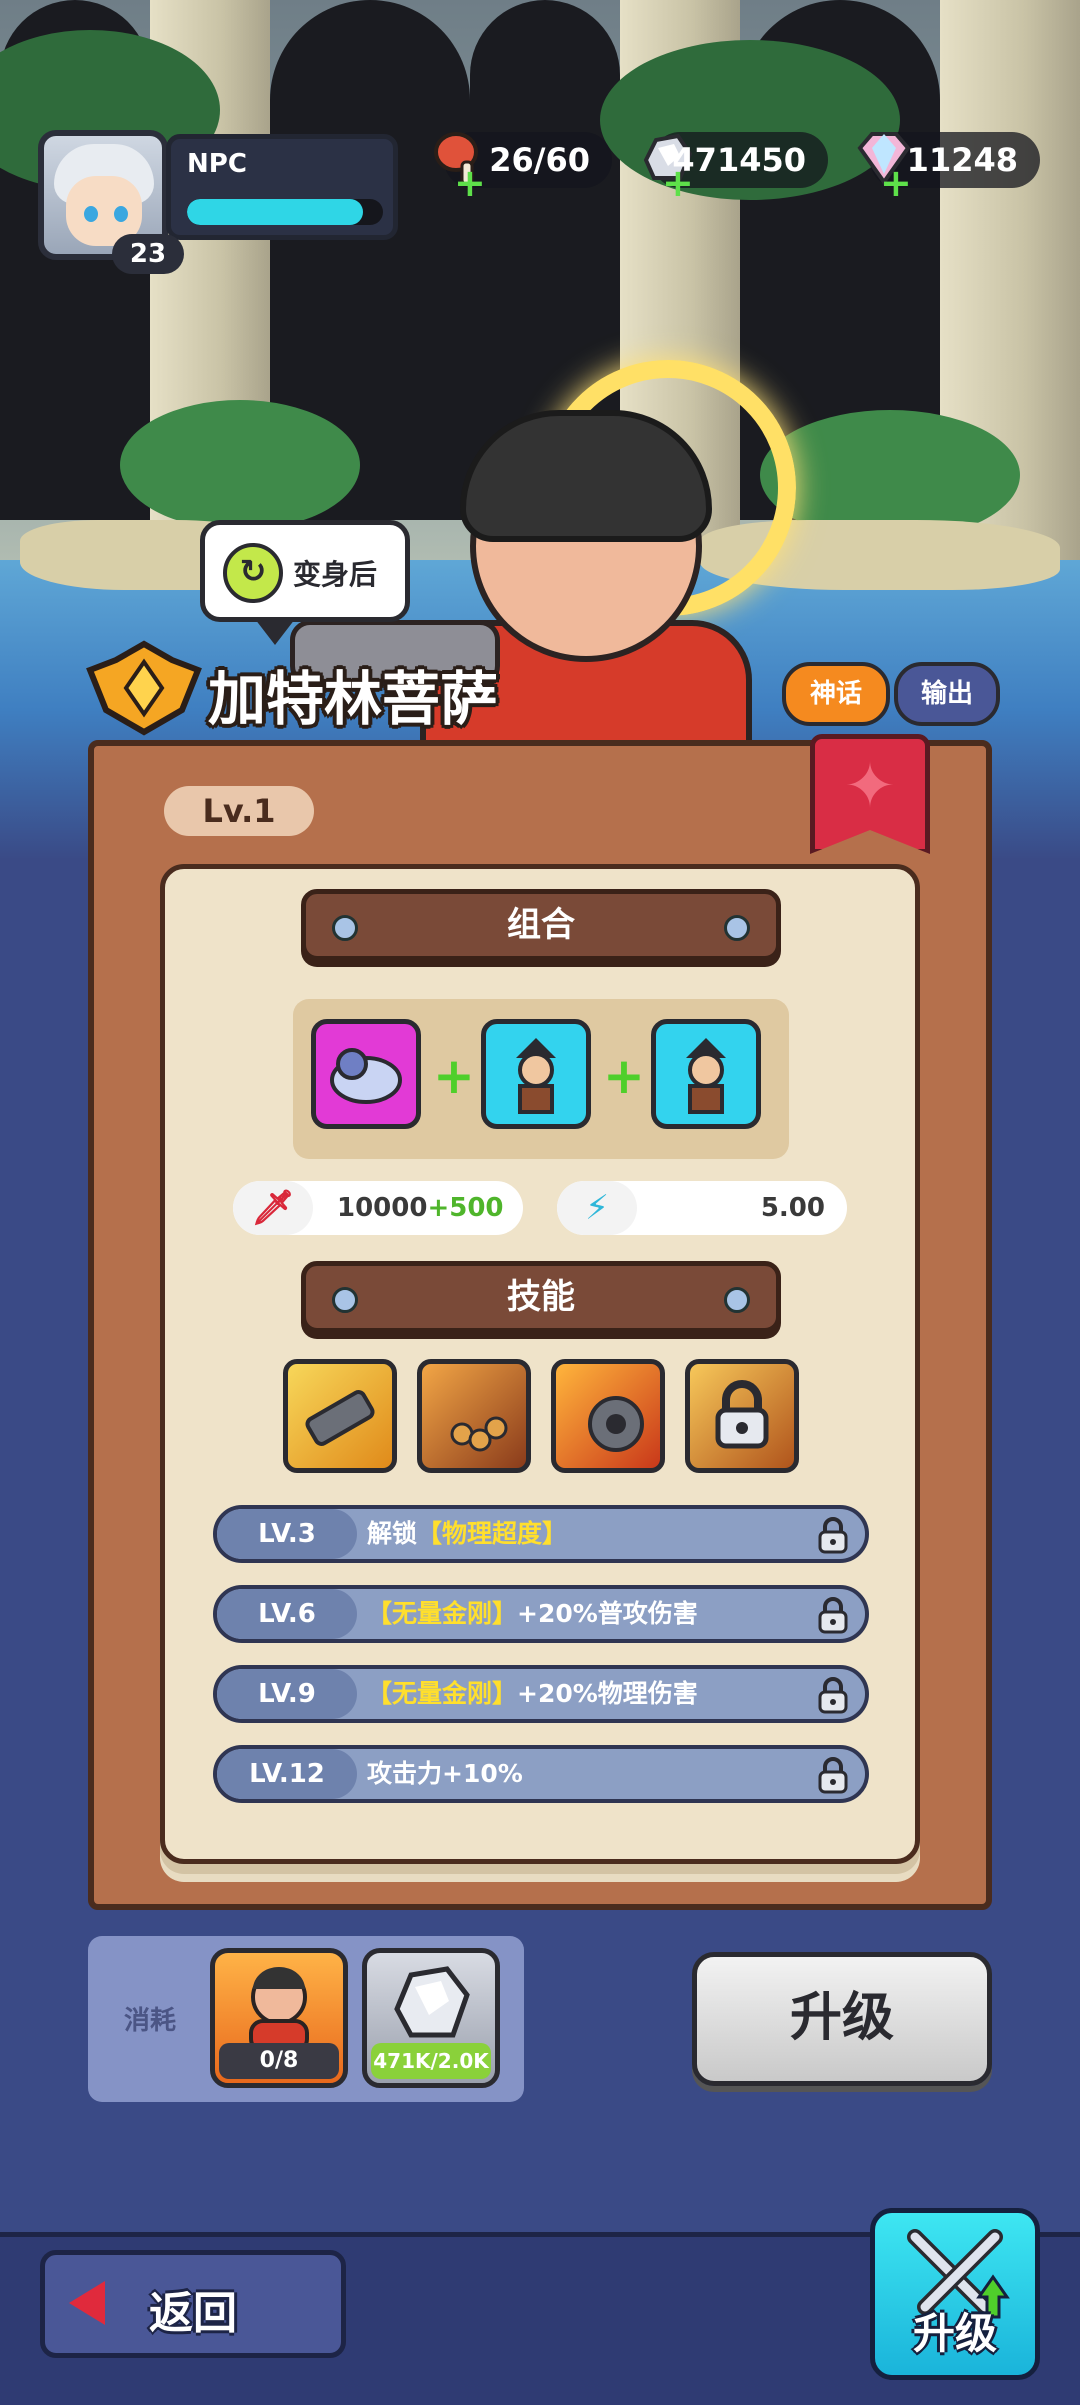 This screenshot has height=2405, width=1080. I want to click on unlock-description: 解锁【物理超度】, so click(467, 1533).